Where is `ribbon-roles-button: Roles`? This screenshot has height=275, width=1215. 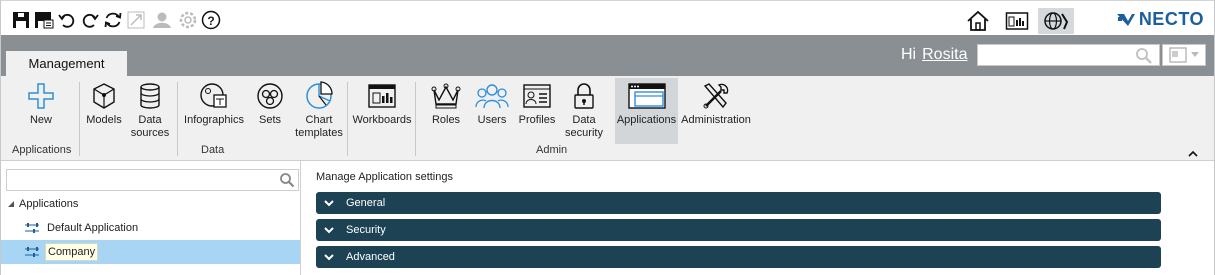 ribbon-roles-button: Roles is located at coordinates (446, 111).